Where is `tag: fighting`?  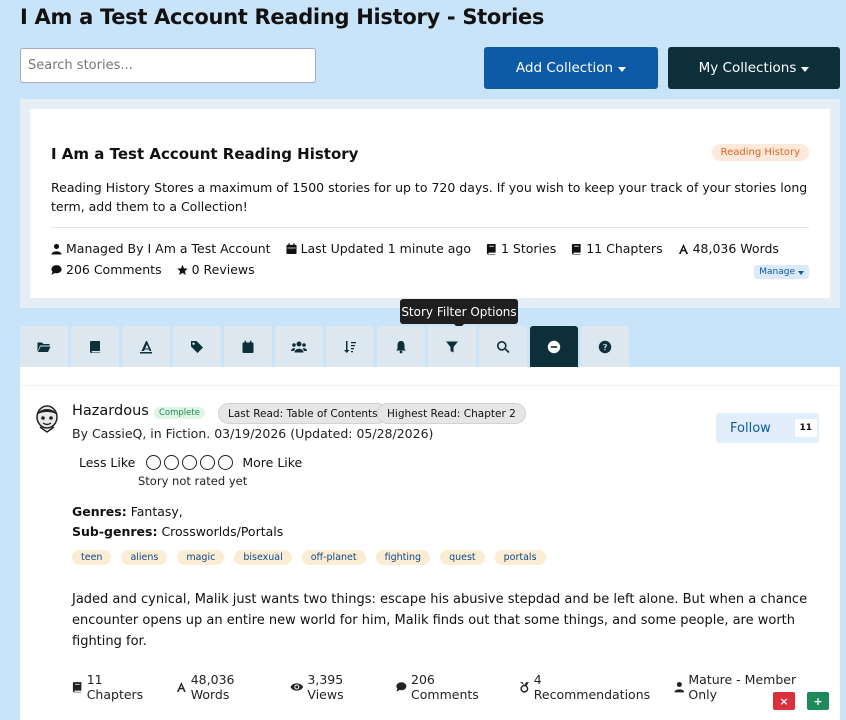
tag: fighting is located at coordinates (403, 557).